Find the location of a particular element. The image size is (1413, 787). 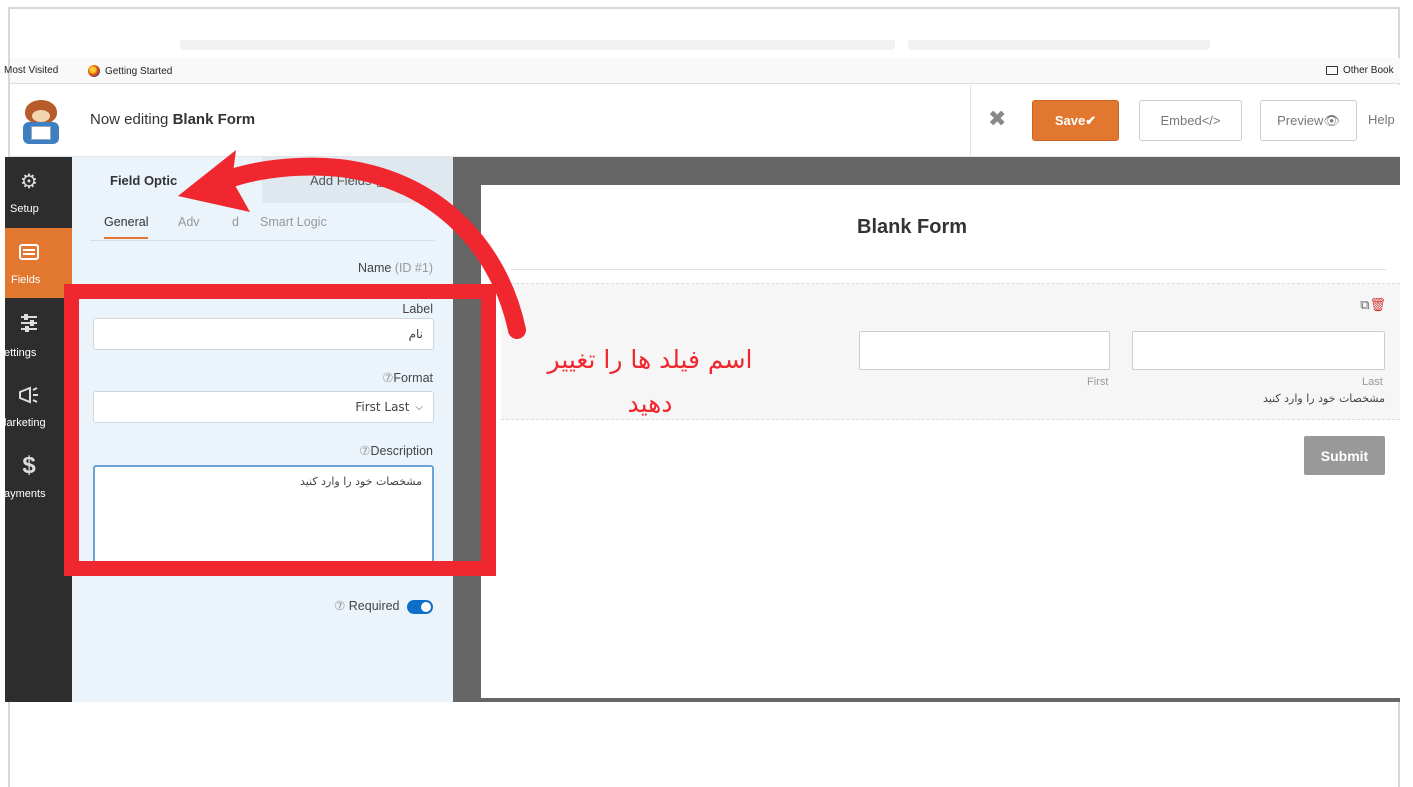

editing-title: Now editing Blank Form is located at coordinates (172, 119).